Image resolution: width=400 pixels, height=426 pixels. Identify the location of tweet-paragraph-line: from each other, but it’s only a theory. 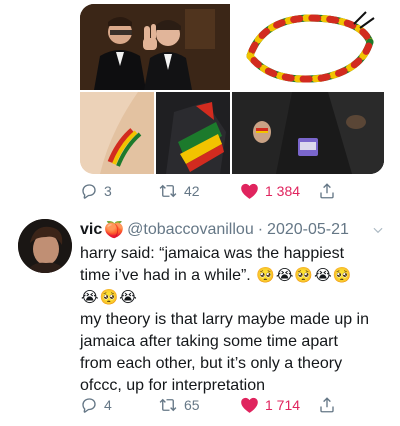
(211, 363).